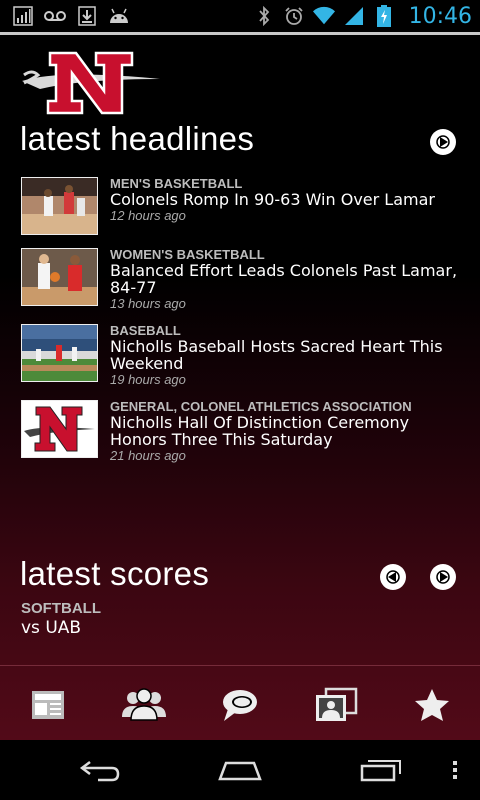  I want to click on news-icon, so click(48, 705).